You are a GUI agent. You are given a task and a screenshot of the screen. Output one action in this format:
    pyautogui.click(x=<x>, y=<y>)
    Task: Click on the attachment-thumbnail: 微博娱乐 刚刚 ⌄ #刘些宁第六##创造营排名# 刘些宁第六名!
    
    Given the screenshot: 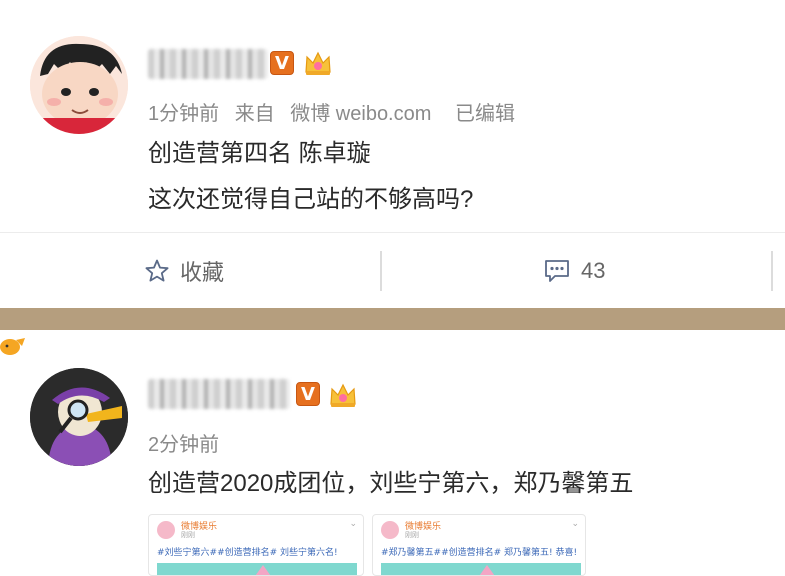 What is the action you would take?
    pyautogui.click(x=256, y=545)
    